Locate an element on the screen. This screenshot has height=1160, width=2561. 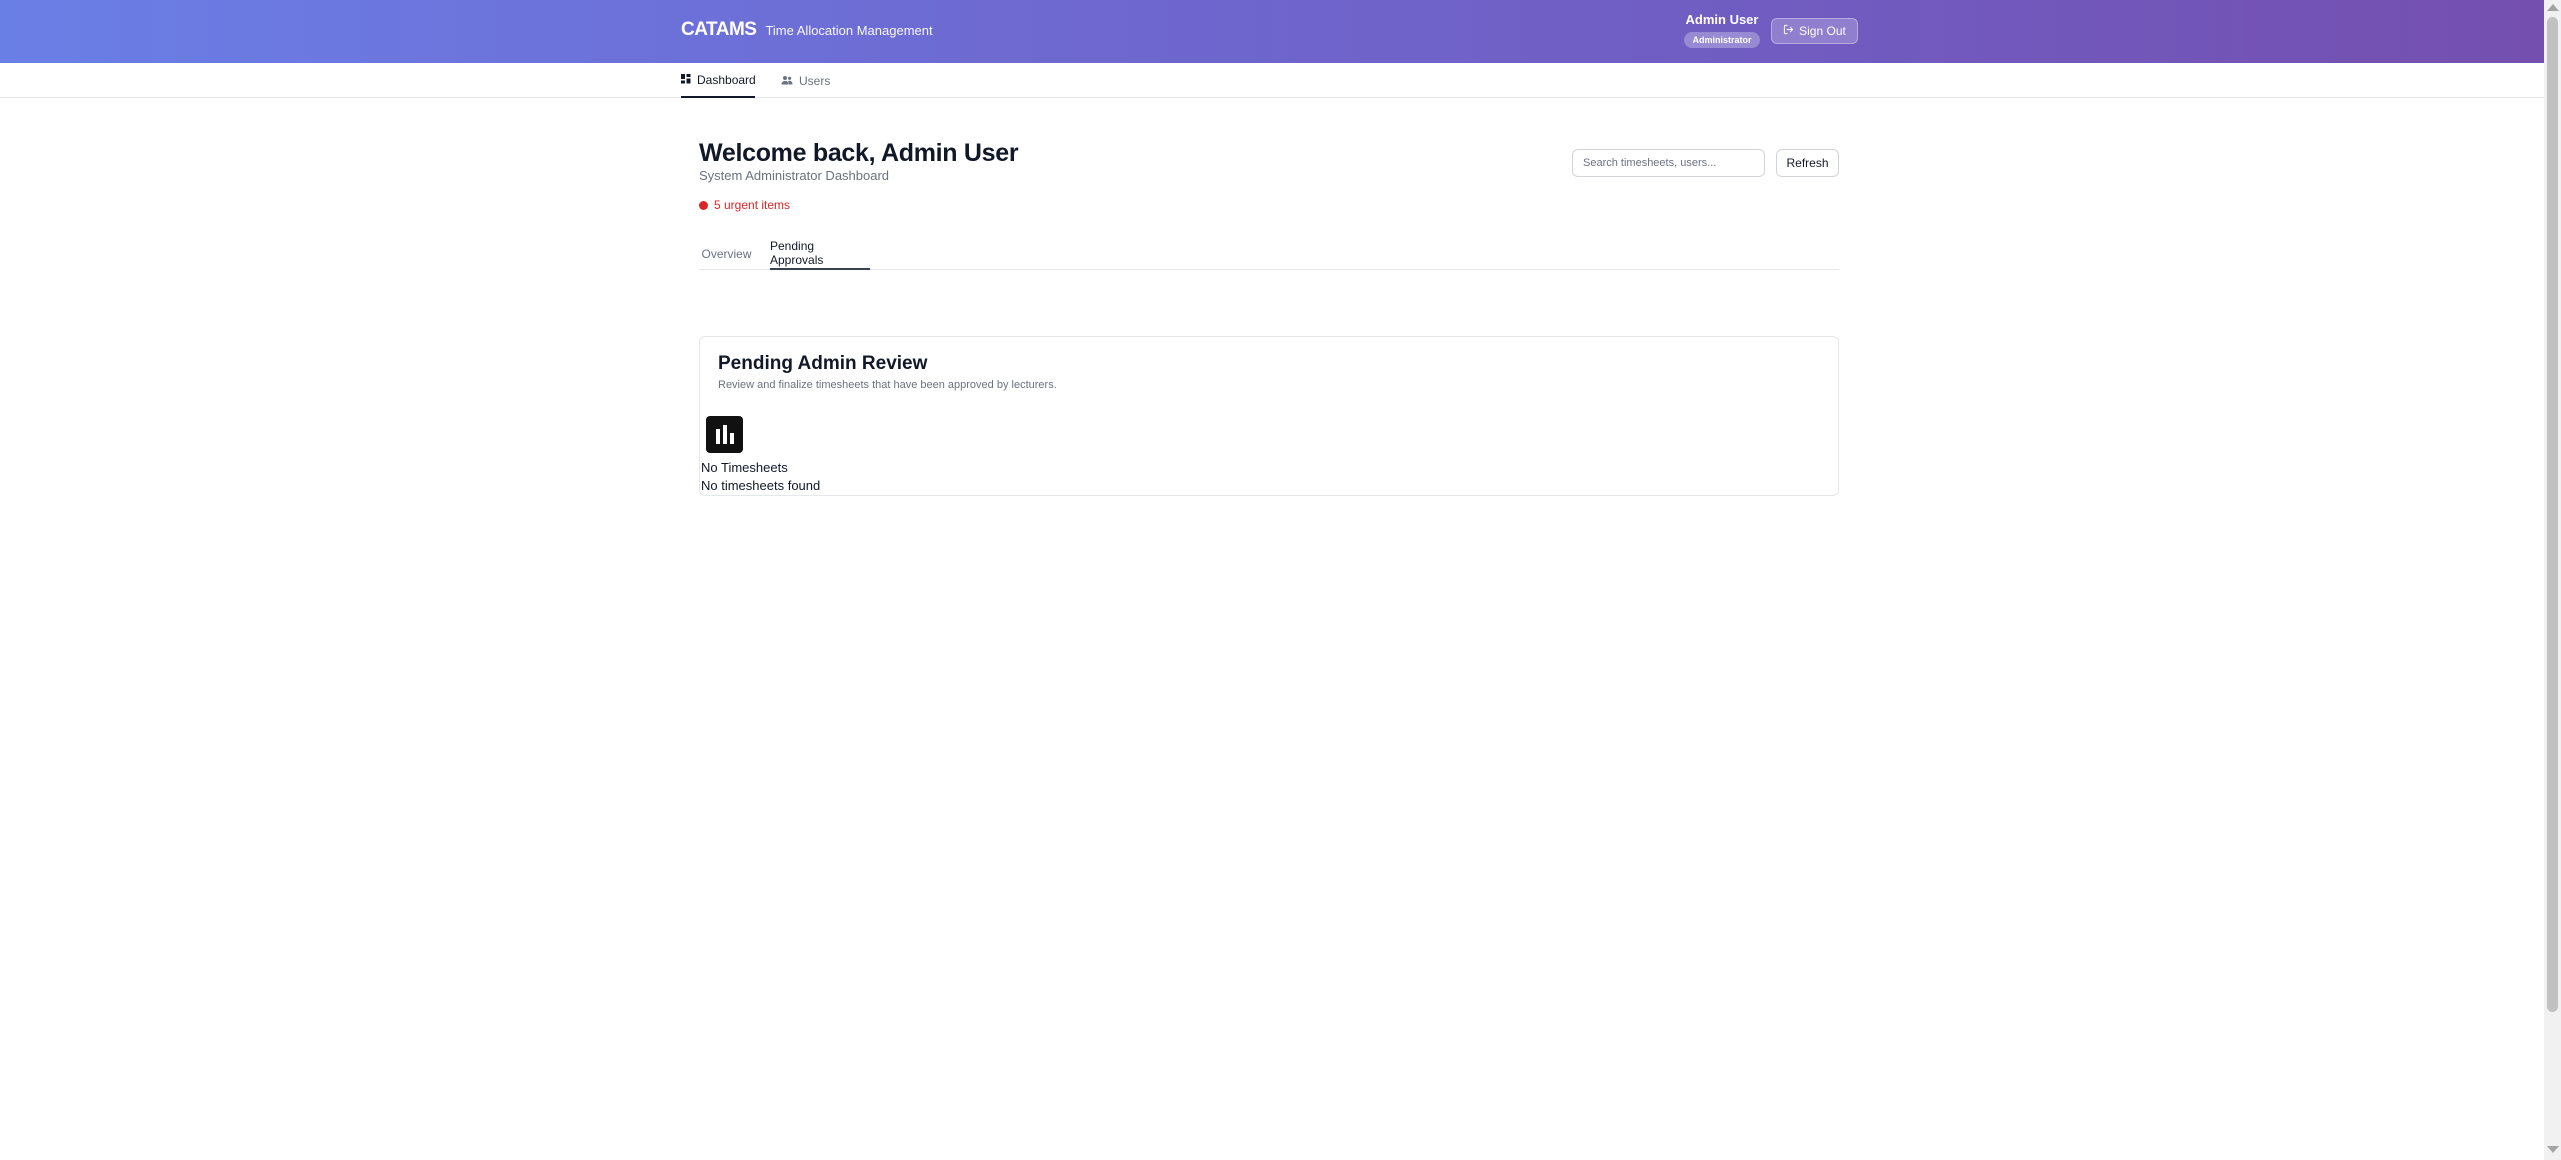
scroll-down-arrow-icon is located at coordinates (2553, 1149).